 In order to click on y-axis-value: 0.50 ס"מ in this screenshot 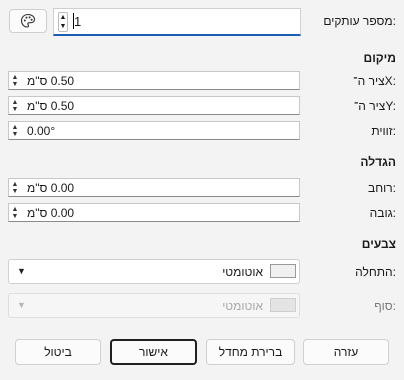, I will do `click(51, 106)`.